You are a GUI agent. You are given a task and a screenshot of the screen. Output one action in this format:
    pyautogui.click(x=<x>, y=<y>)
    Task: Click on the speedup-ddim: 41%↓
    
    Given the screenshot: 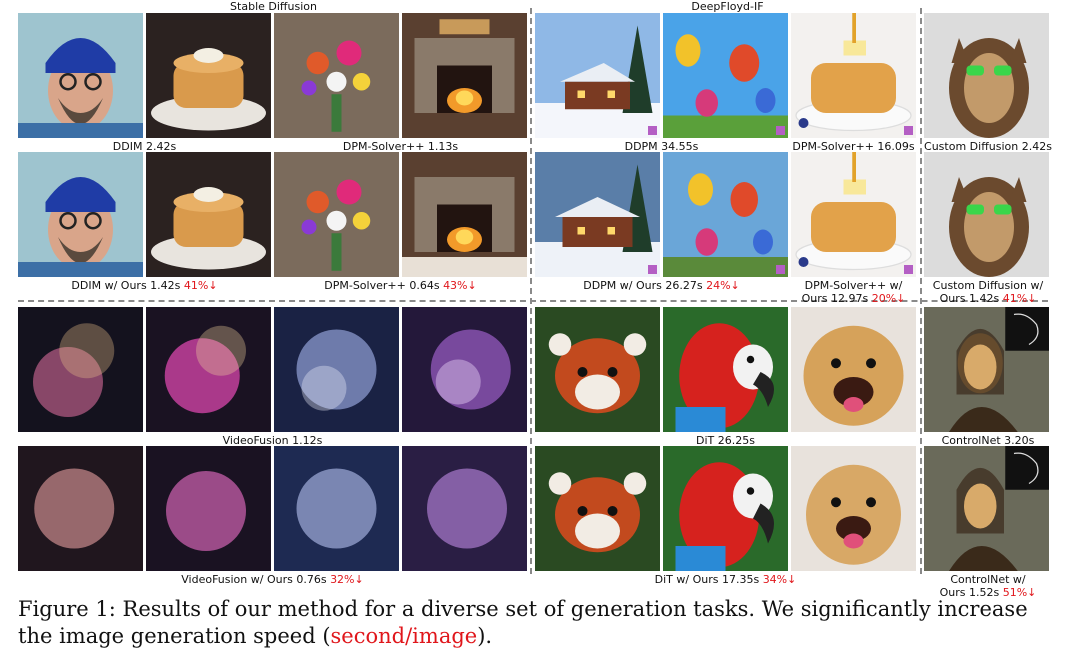 What is the action you would take?
    pyautogui.click(x=200, y=285)
    